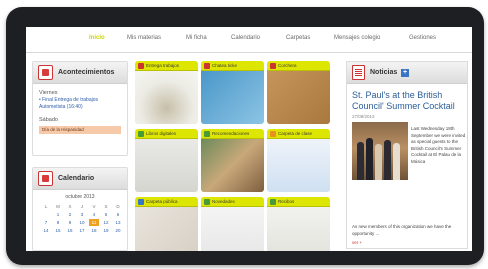  I want to click on tile-header: Libros digitales, so click(166, 134).